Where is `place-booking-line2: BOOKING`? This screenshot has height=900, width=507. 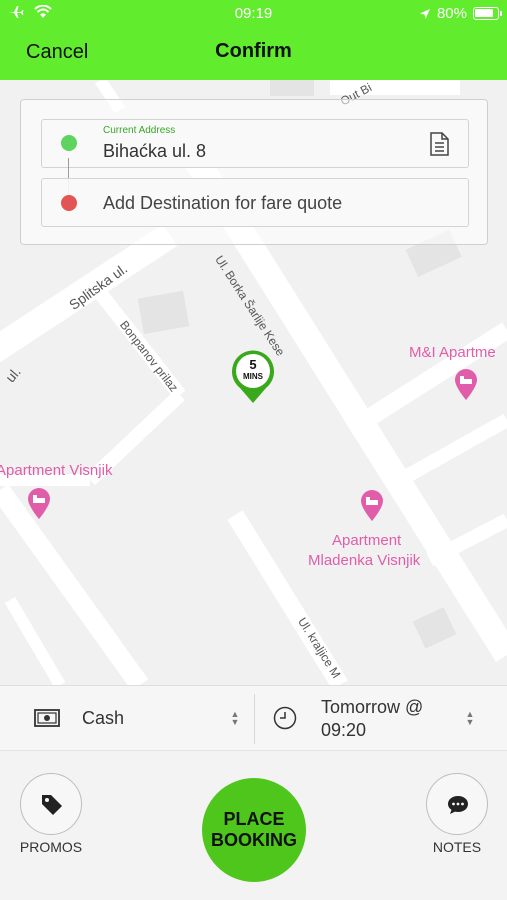 place-booking-line2: BOOKING is located at coordinates (253, 840).